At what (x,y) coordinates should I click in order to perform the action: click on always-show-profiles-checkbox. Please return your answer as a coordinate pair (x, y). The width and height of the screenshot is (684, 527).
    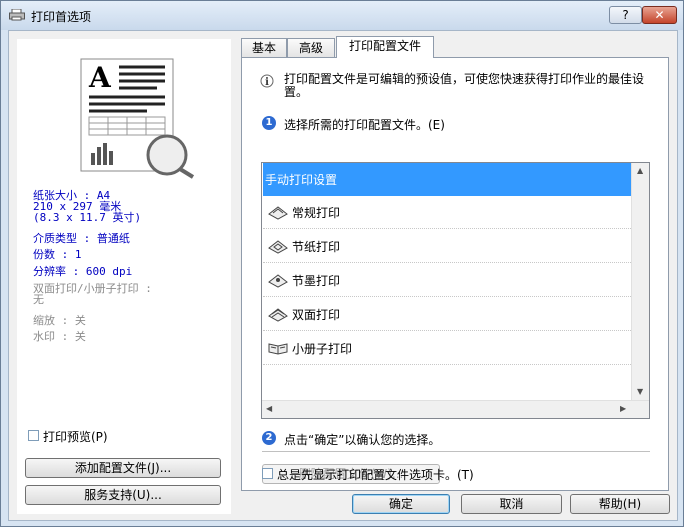
    Looking at the image, I should click on (267, 473).